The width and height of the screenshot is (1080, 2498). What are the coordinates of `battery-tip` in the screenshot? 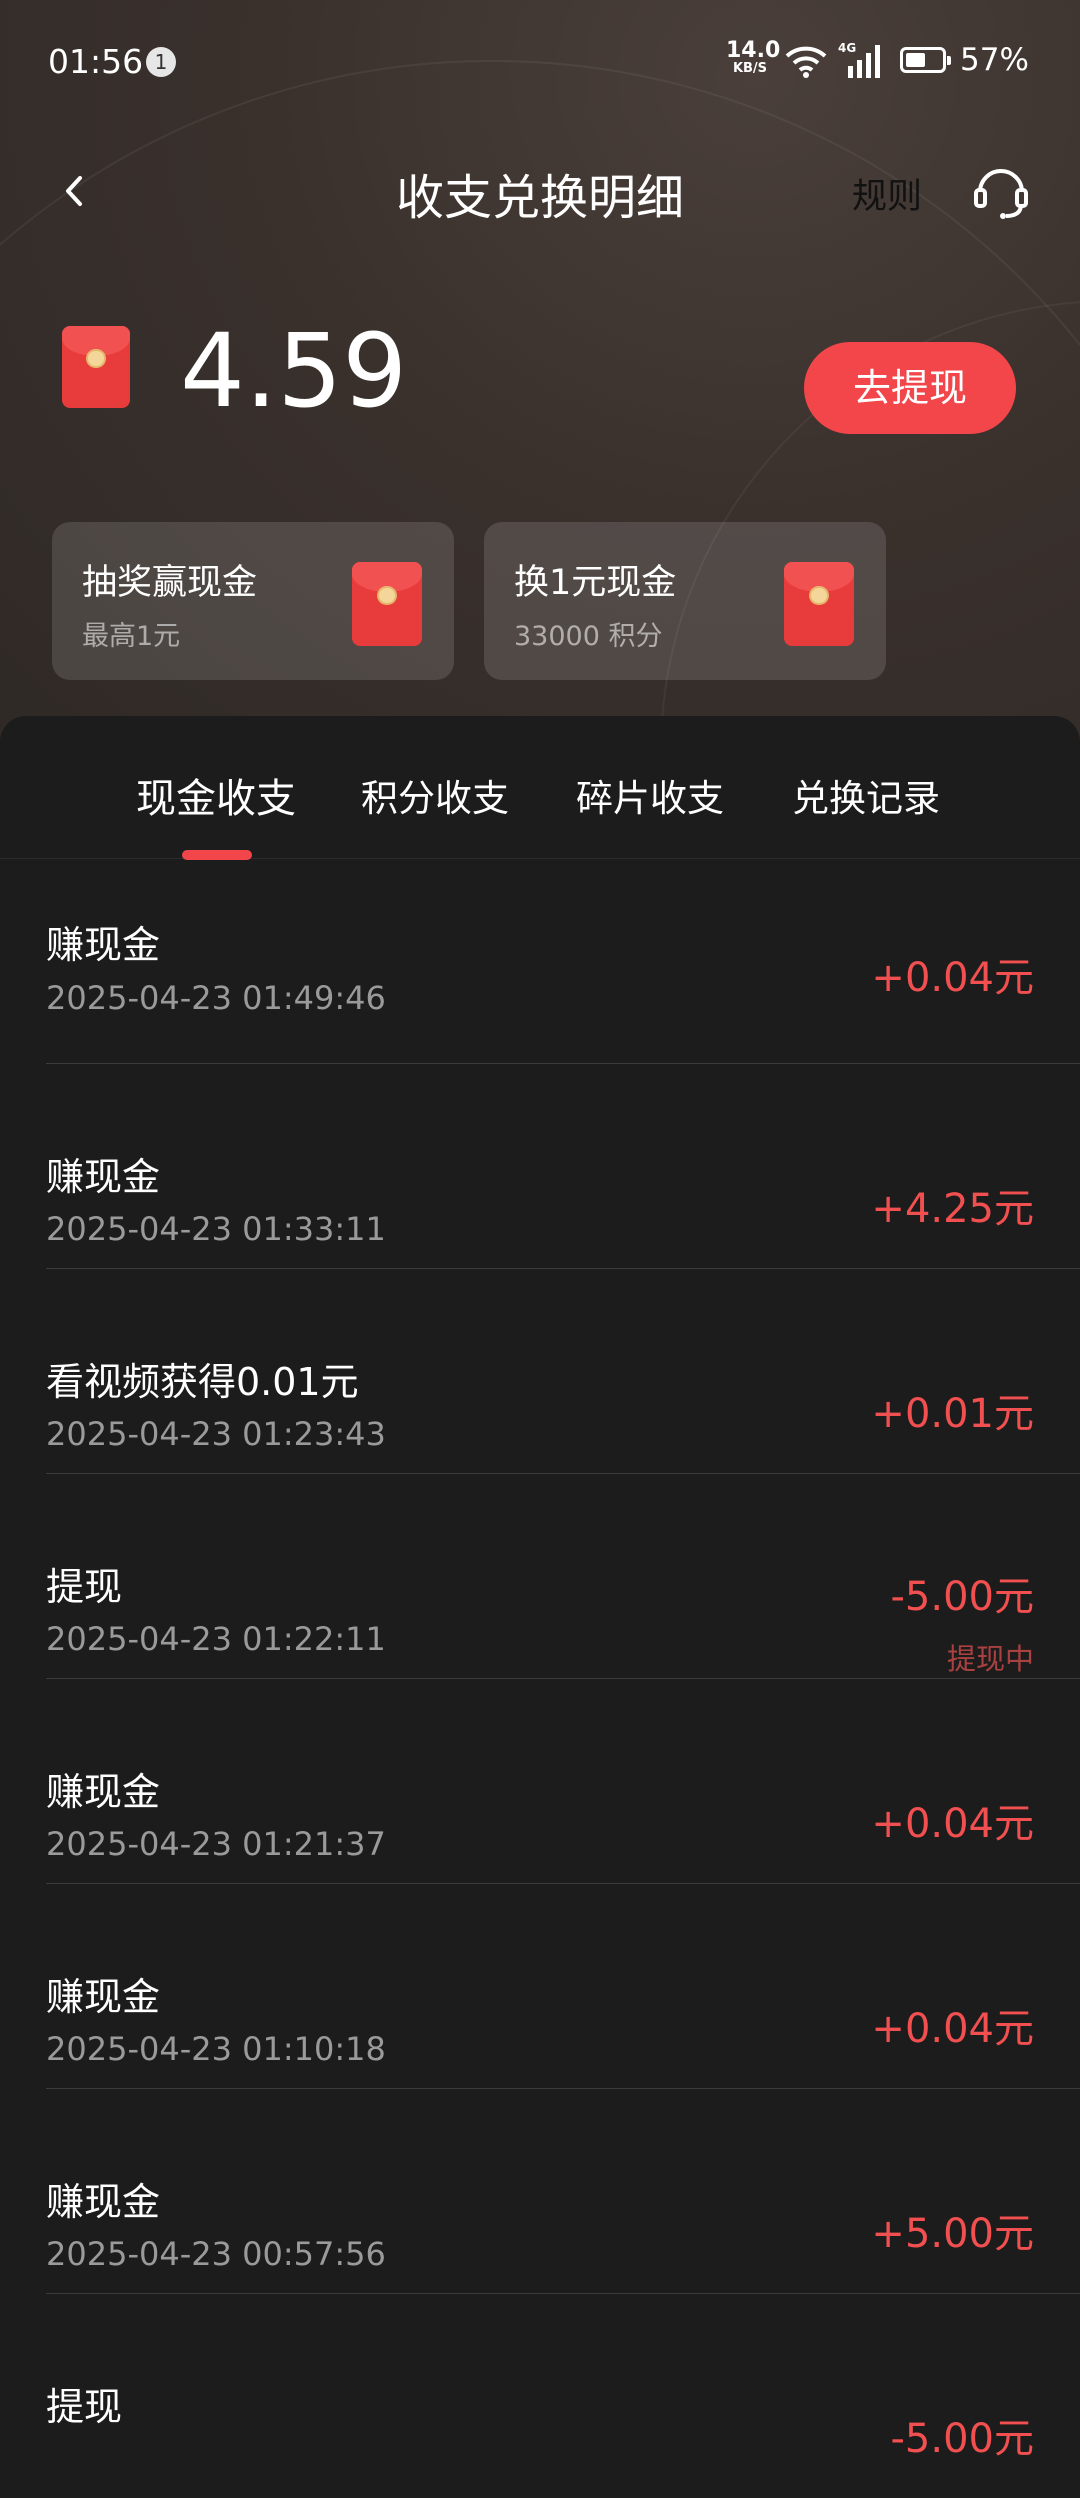 It's located at (949, 60).